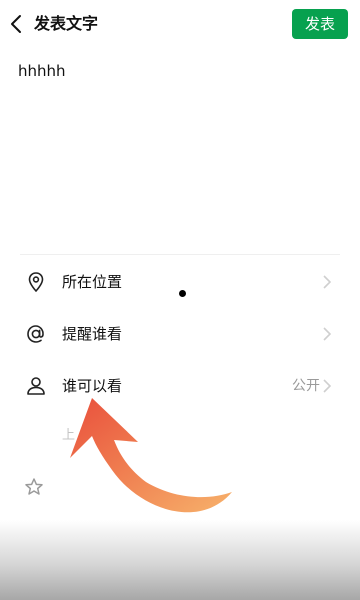  I want to click on back-button, so click(17, 24).